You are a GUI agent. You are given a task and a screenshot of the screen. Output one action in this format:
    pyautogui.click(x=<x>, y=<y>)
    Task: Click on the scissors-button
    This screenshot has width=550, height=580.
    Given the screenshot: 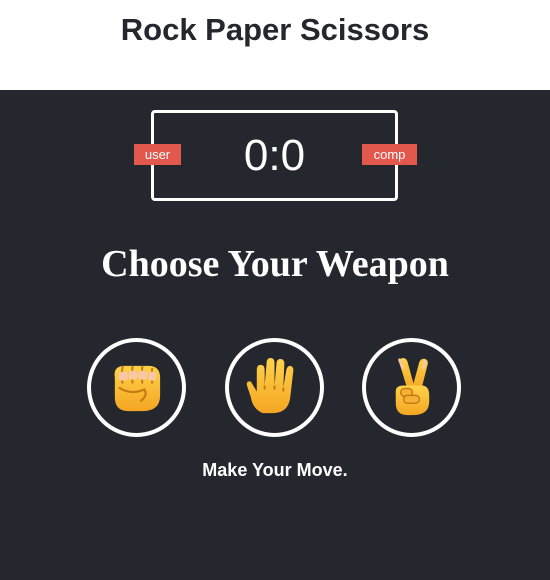 What is the action you would take?
    pyautogui.click(x=411, y=387)
    